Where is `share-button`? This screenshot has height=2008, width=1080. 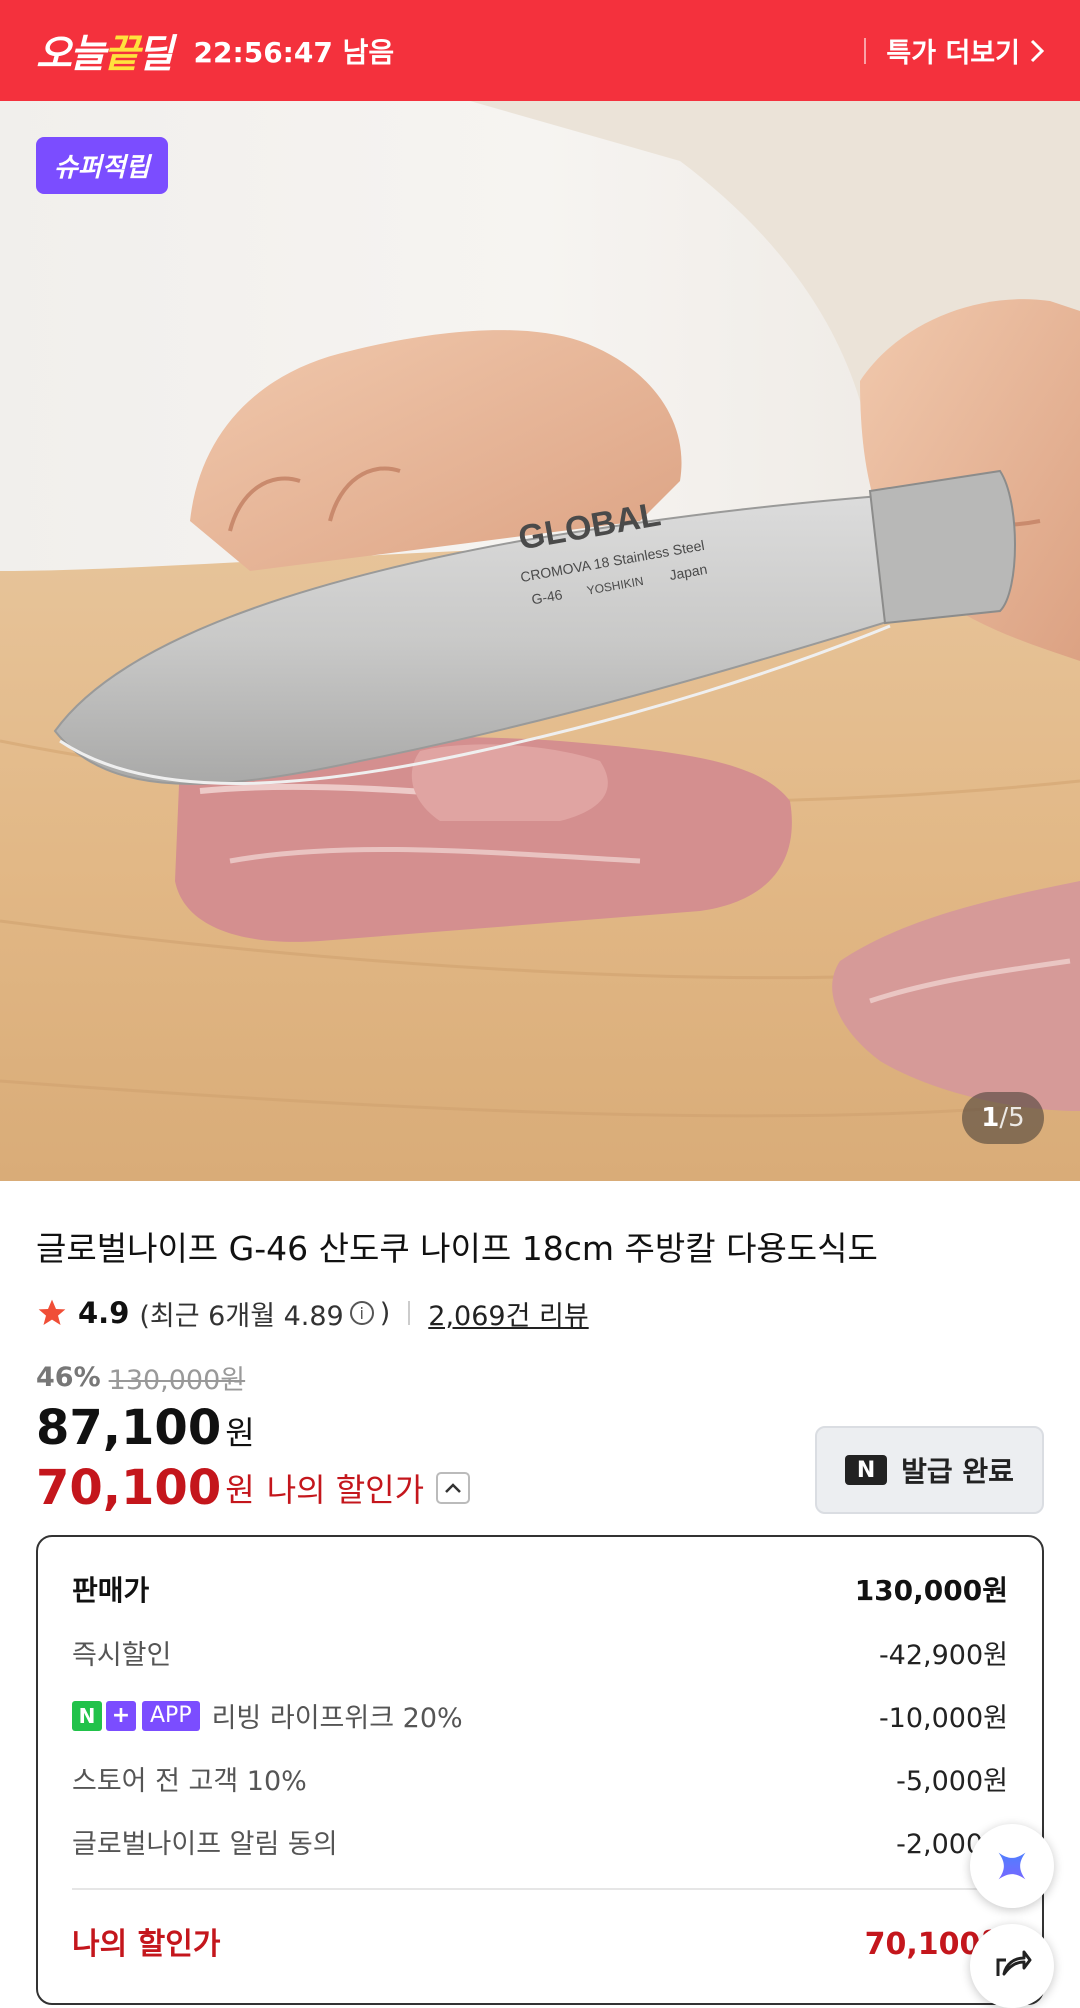 share-button is located at coordinates (1012, 1966).